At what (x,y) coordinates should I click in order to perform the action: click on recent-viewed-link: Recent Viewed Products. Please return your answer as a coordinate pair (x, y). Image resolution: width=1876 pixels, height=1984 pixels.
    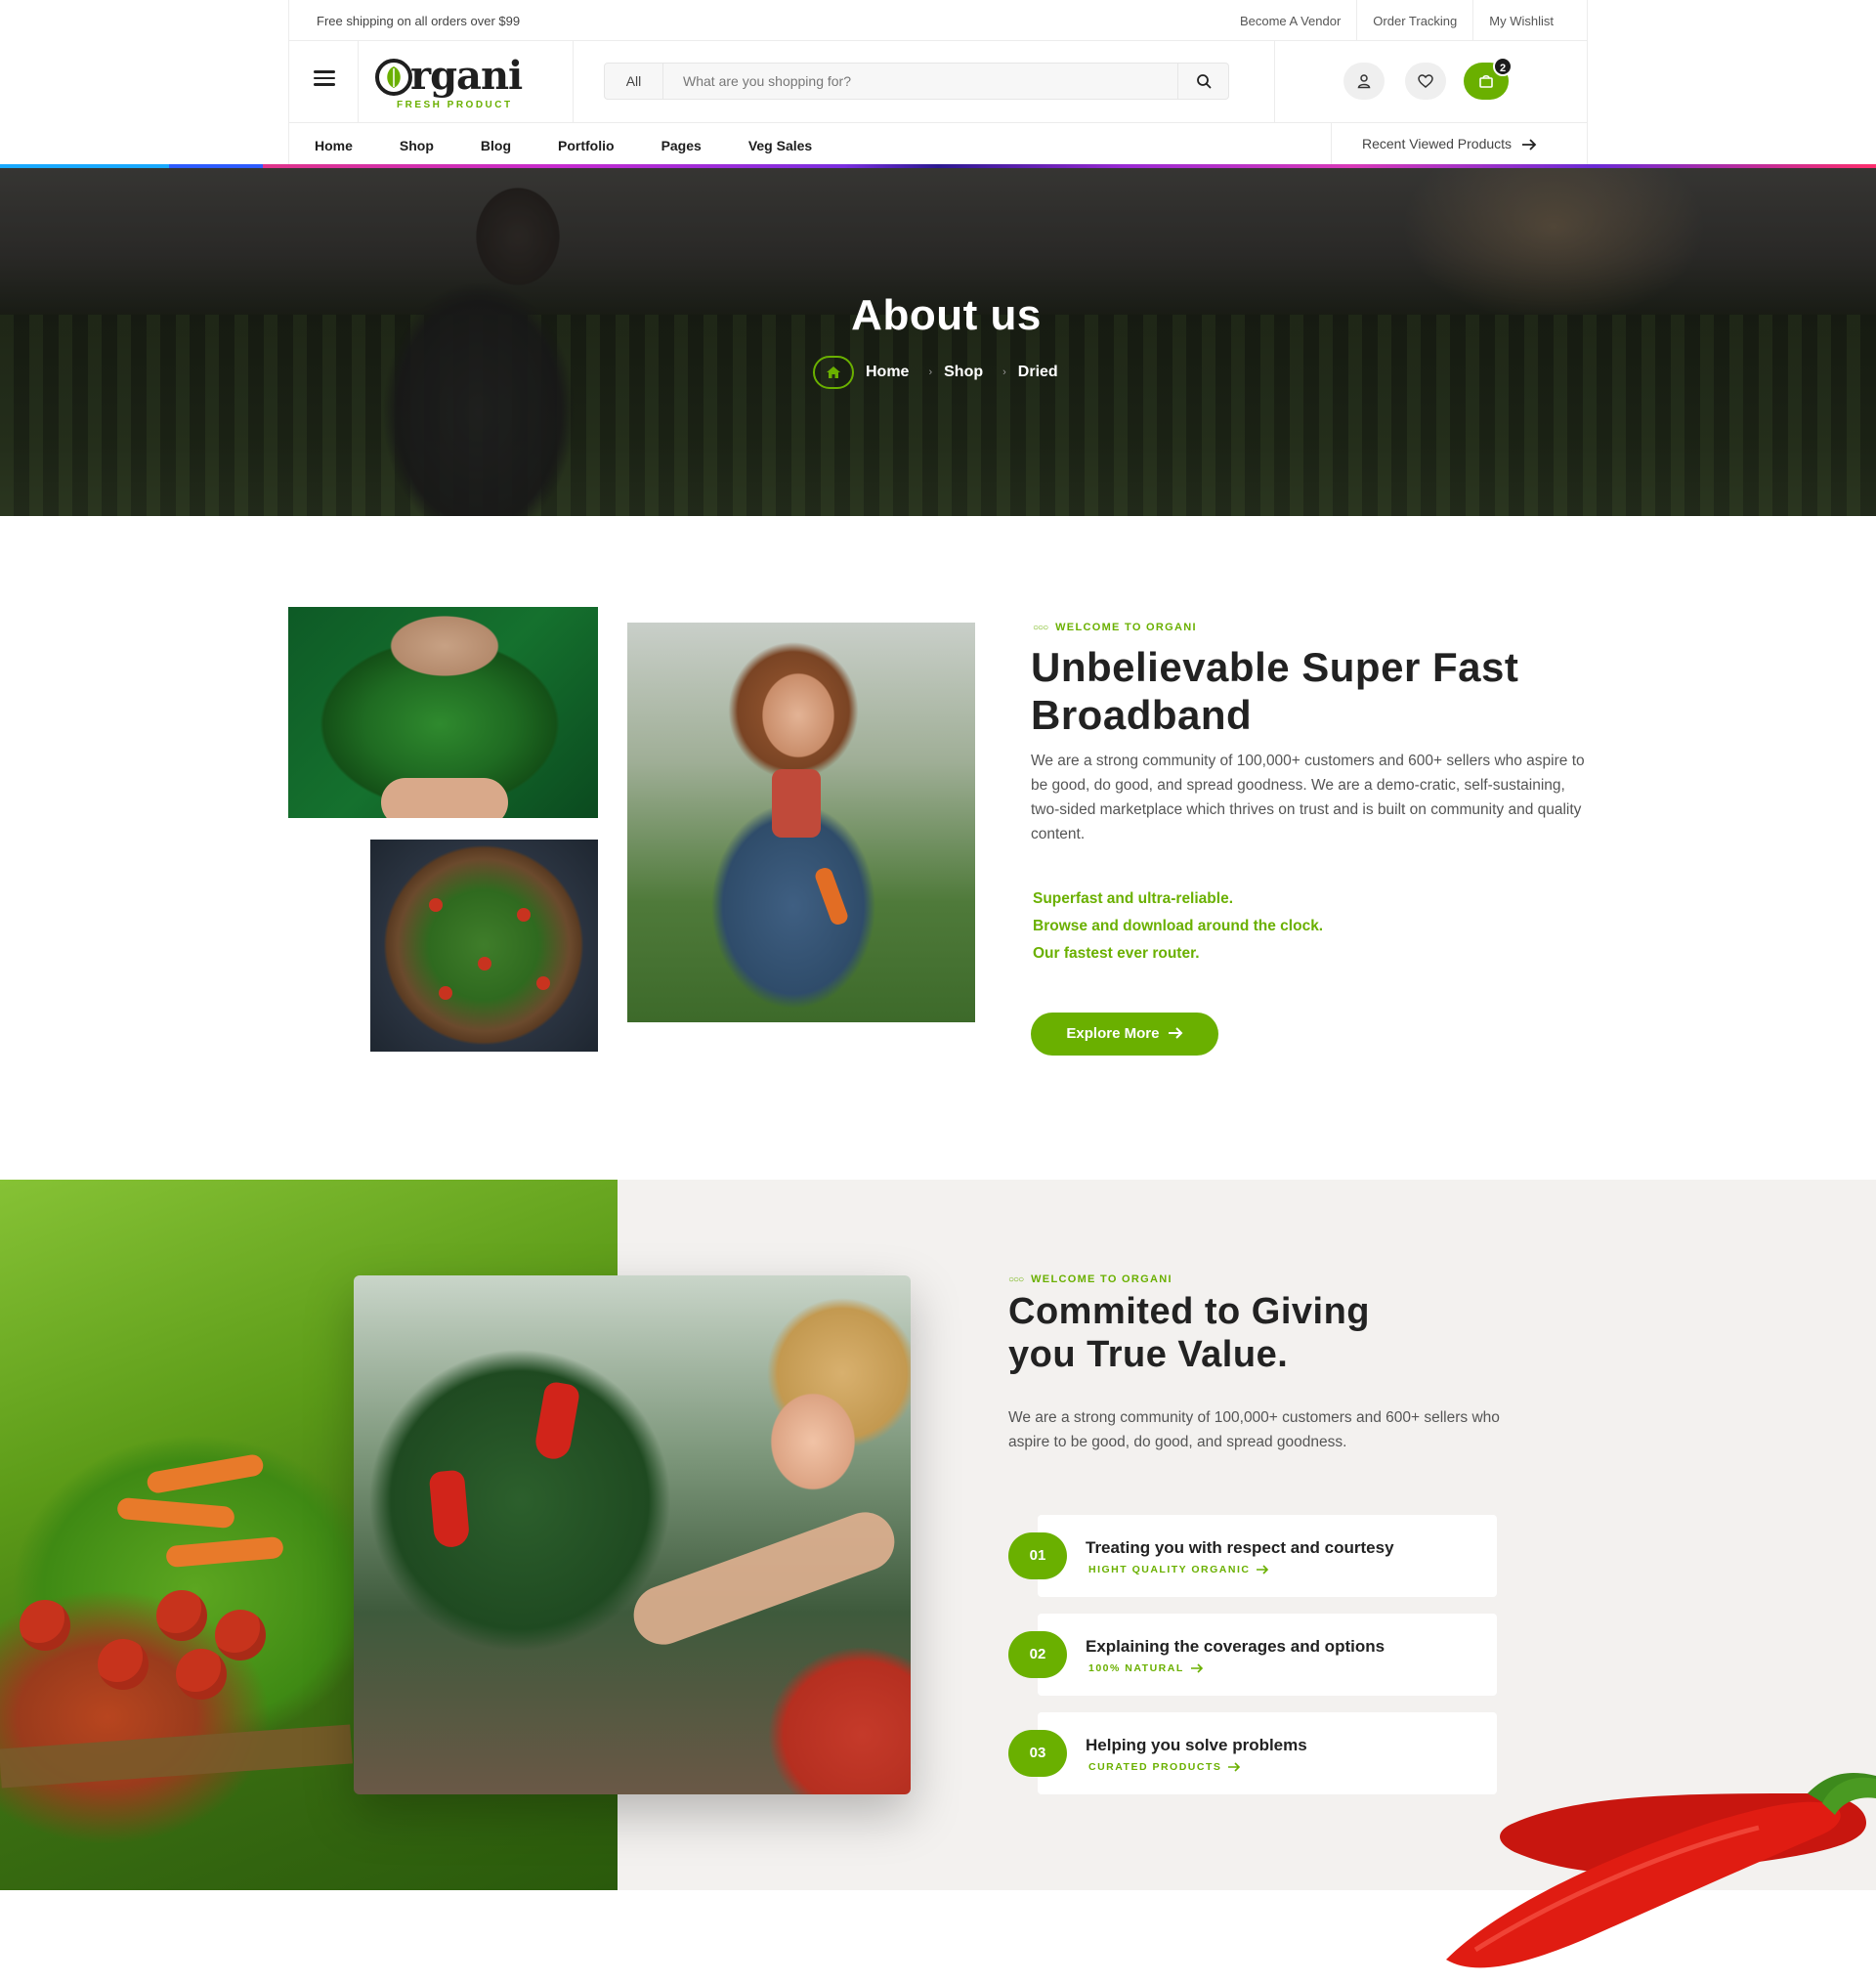
    Looking at the image, I should click on (1459, 145).